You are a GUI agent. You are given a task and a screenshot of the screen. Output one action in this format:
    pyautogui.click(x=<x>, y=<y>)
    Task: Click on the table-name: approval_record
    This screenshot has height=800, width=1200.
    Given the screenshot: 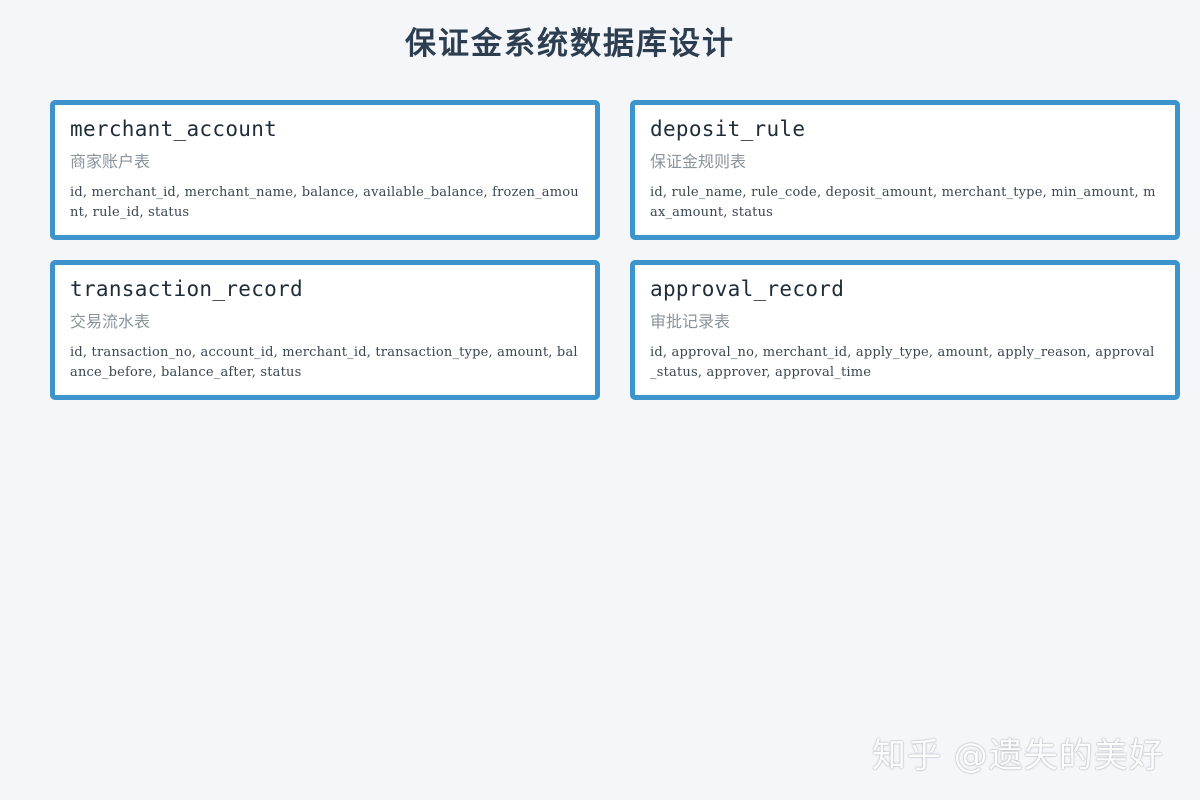 What is the action you would take?
    pyautogui.click(x=747, y=289)
    